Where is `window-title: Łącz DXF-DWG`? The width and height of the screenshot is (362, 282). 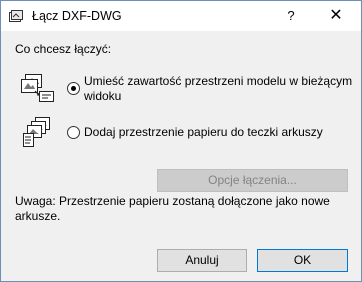 window-title: Łącz DXF-DWG is located at coordinates (77, 16).